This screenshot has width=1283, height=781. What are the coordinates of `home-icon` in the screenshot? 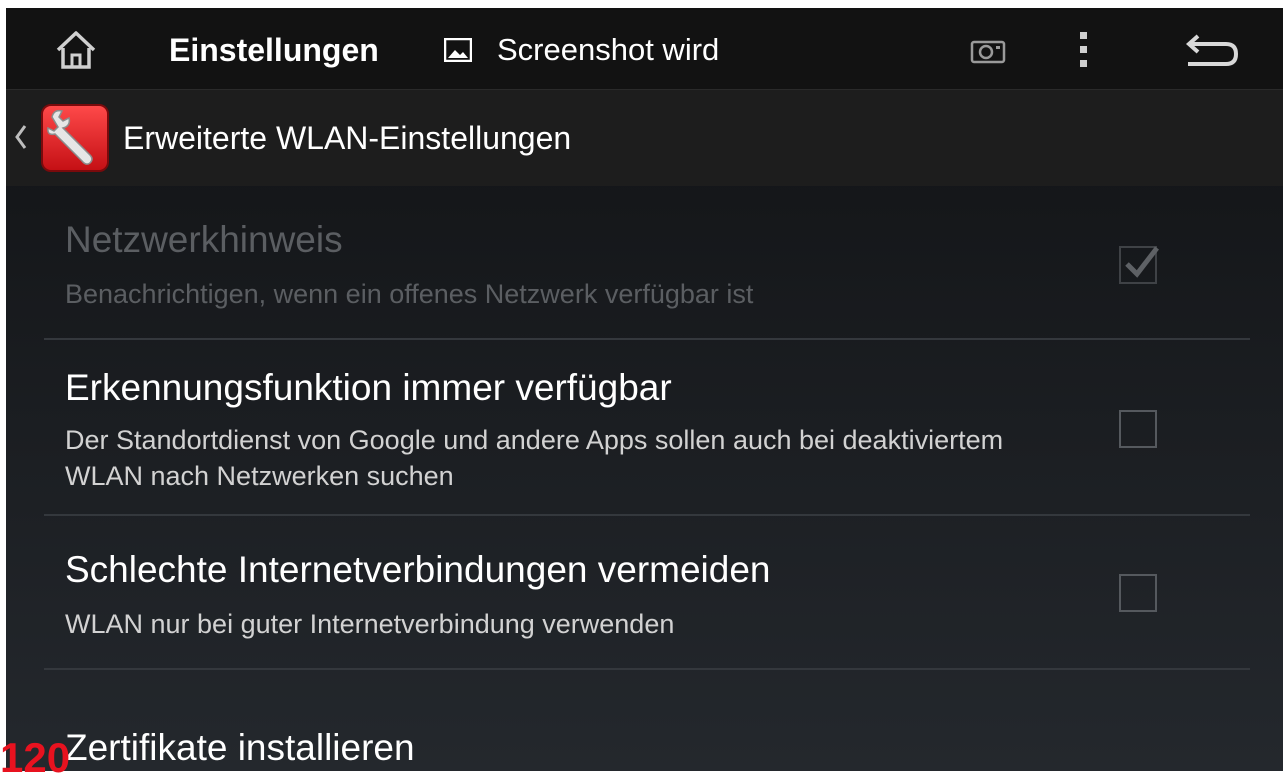 It's located at (76, 50).